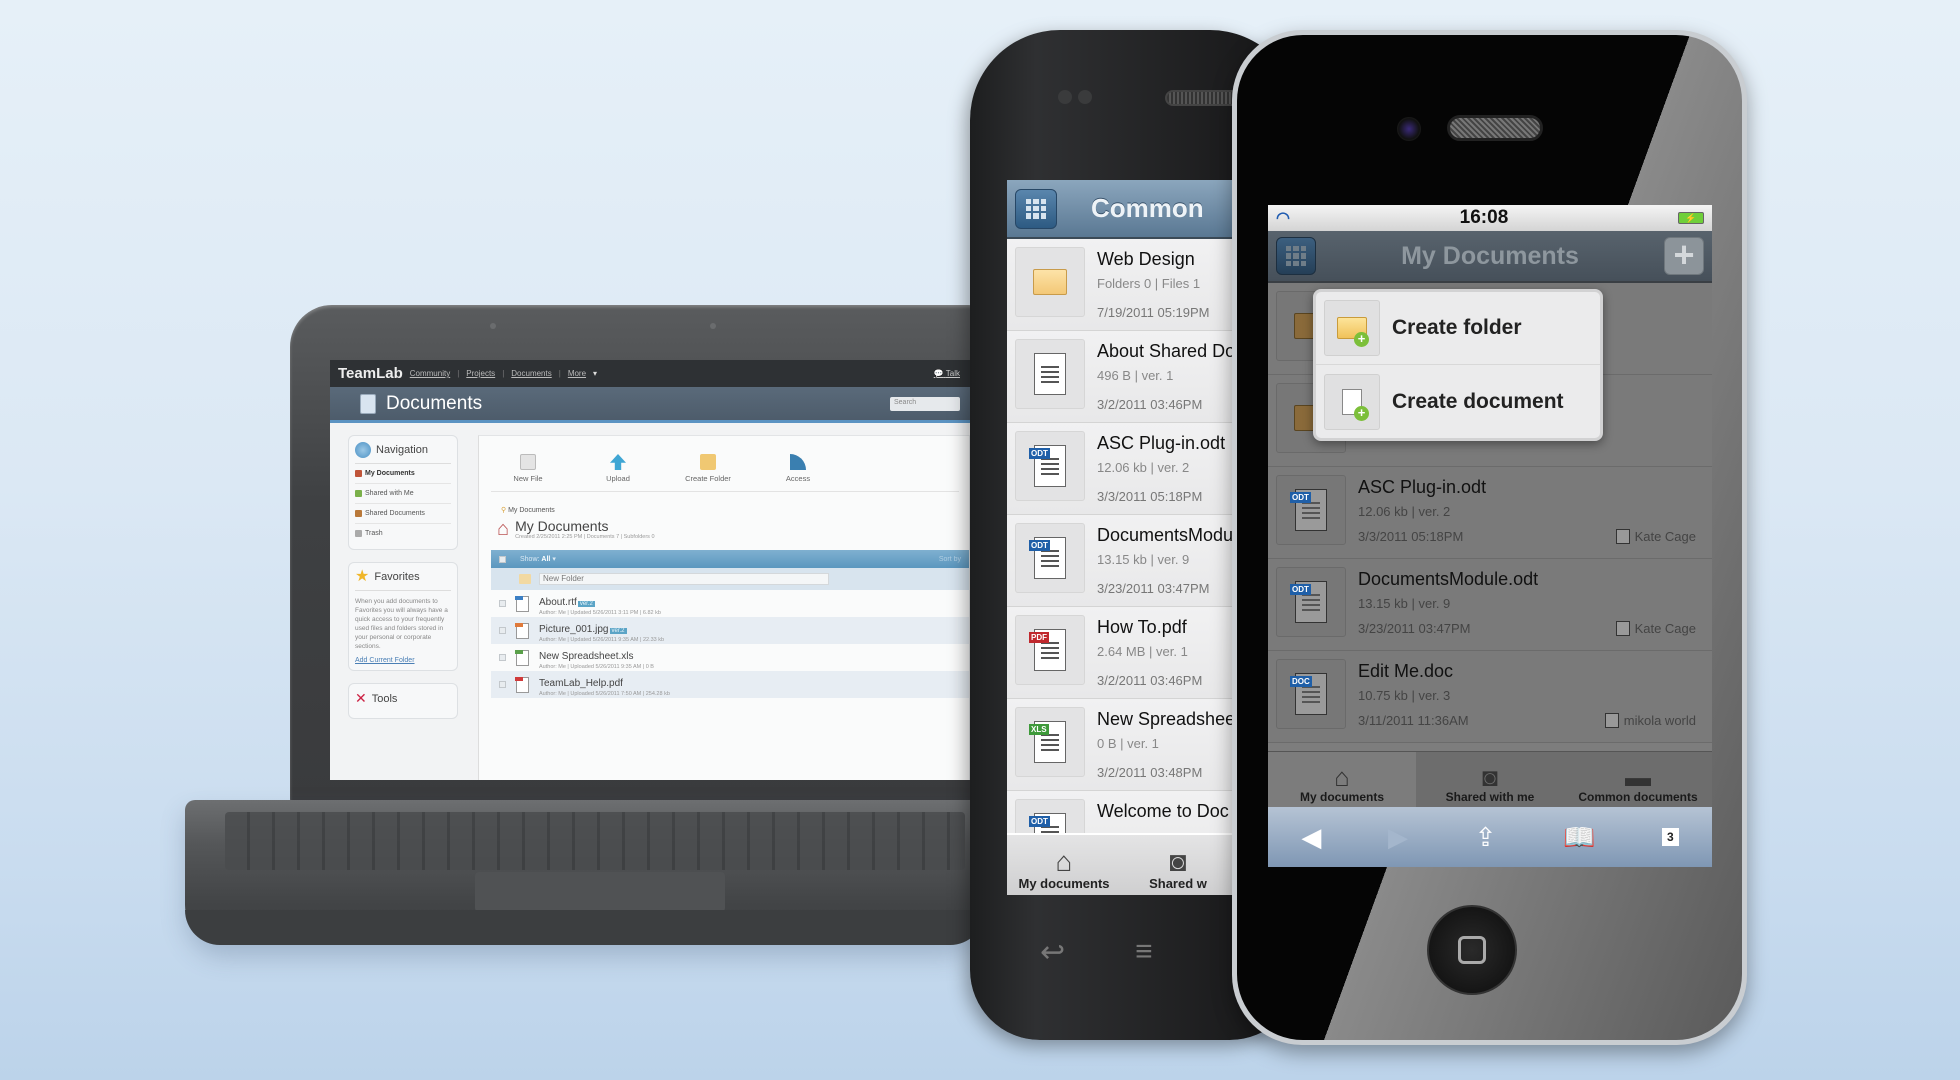 This screenshot has width=1960, height=1080. I want to click on android-tabbar: ⌂ My documents ◙ Shared w, so click(1121, 864).